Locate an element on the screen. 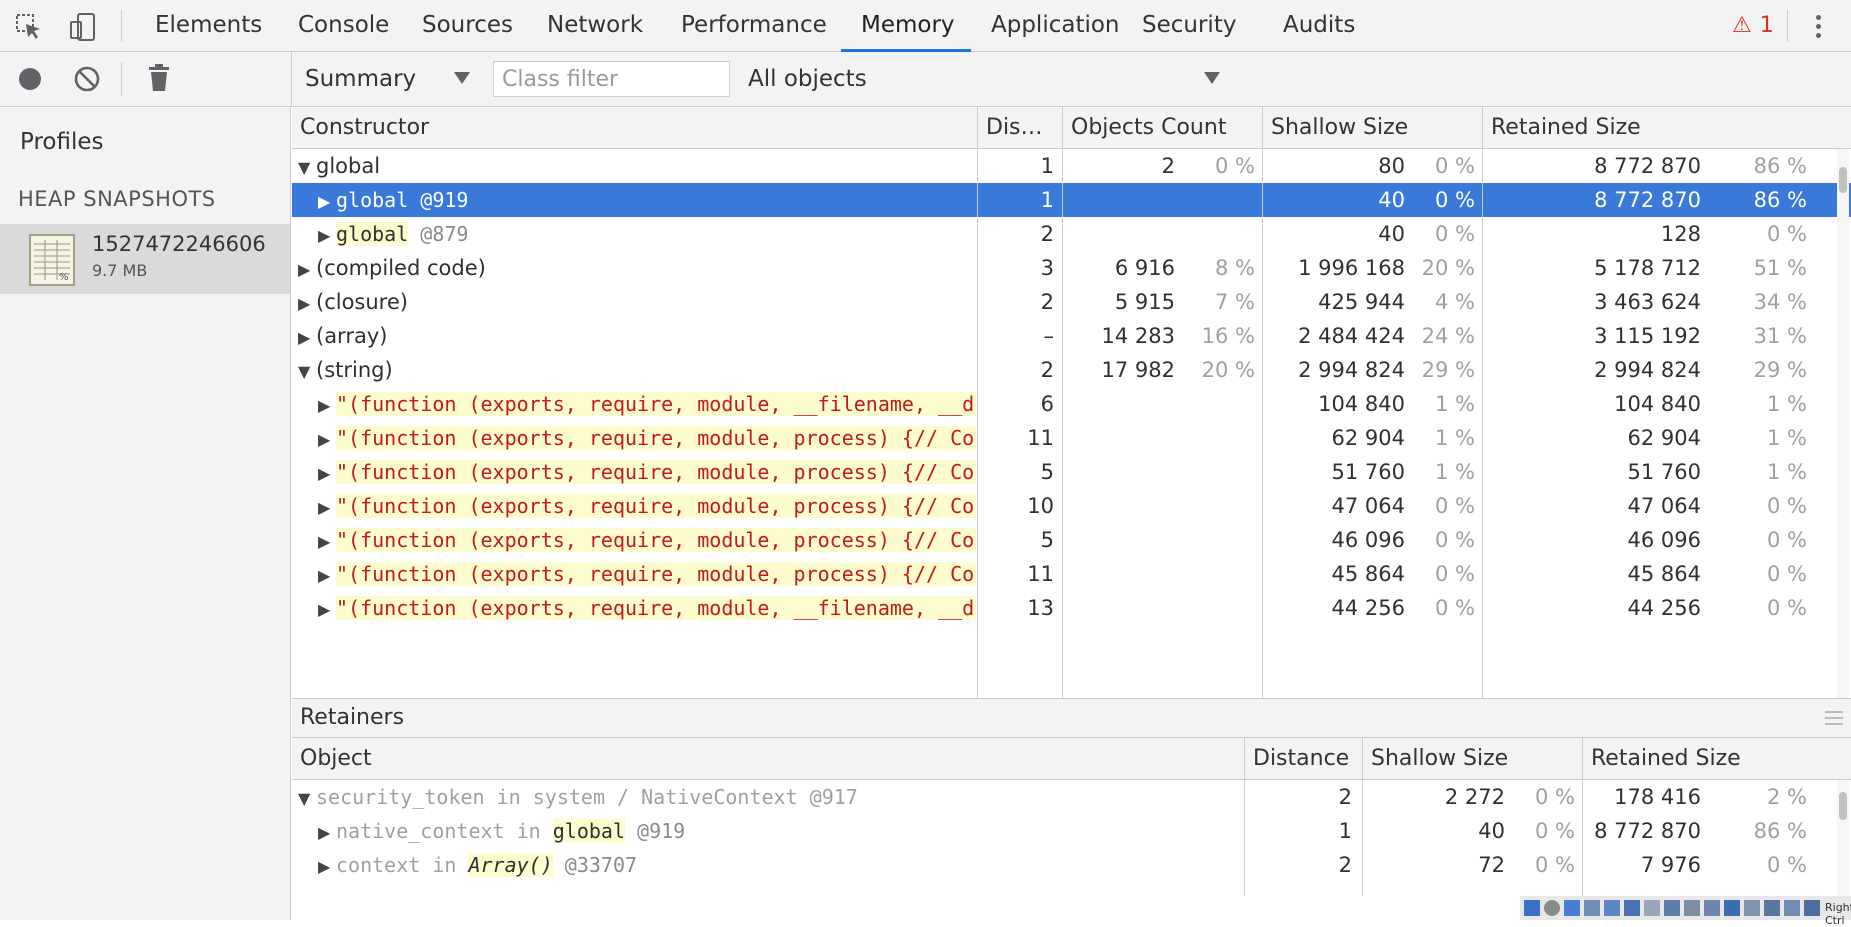 This screenshot has height=927, width=1851. display-icon is located at coordinates (1612, 908).